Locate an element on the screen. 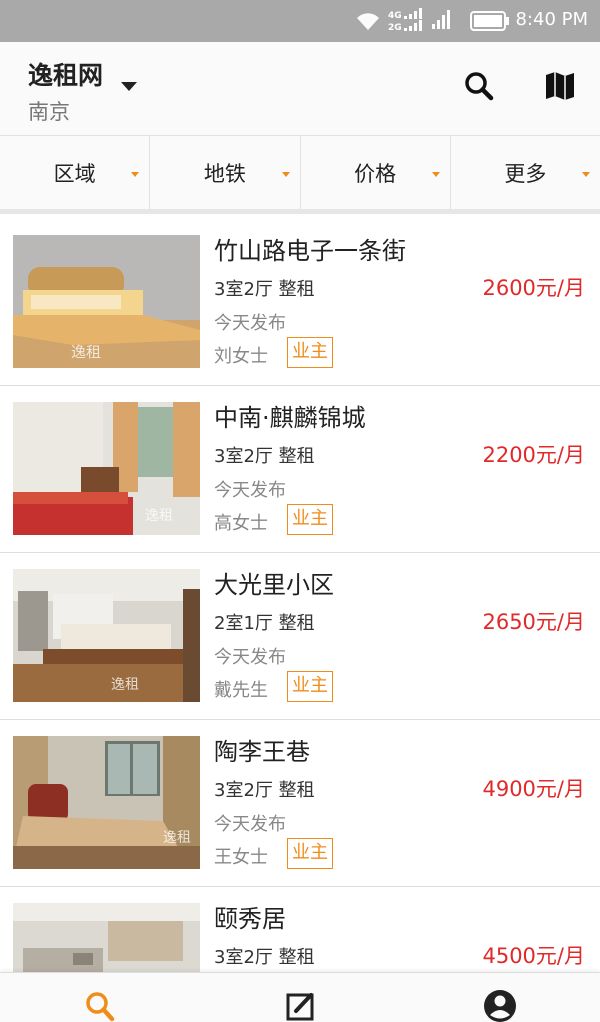 Image resolution: width=600 pixels, height=1022 pixels. listing-contact: 王女士 is located at coordinates (241, 857).